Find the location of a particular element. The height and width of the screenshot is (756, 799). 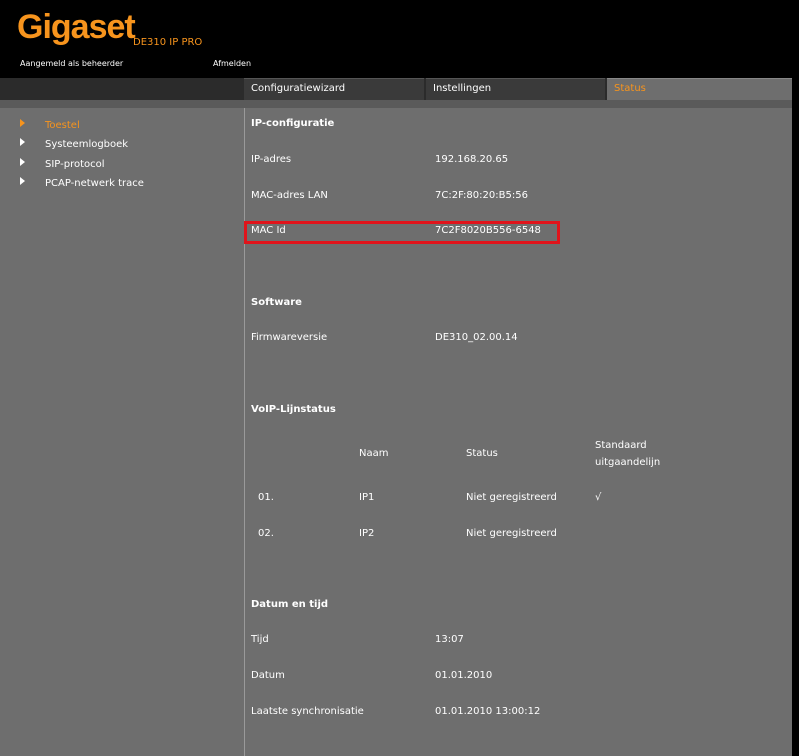

column-header-status: Status is located at coordinates (482, 453).